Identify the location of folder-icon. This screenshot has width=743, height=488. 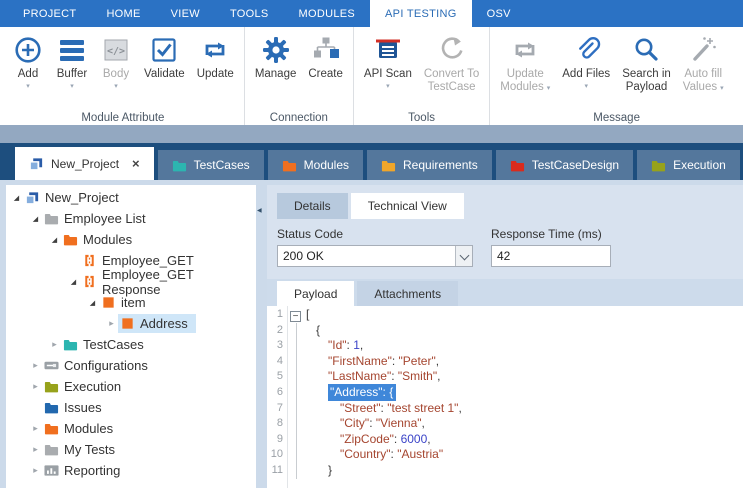
(289, 165).